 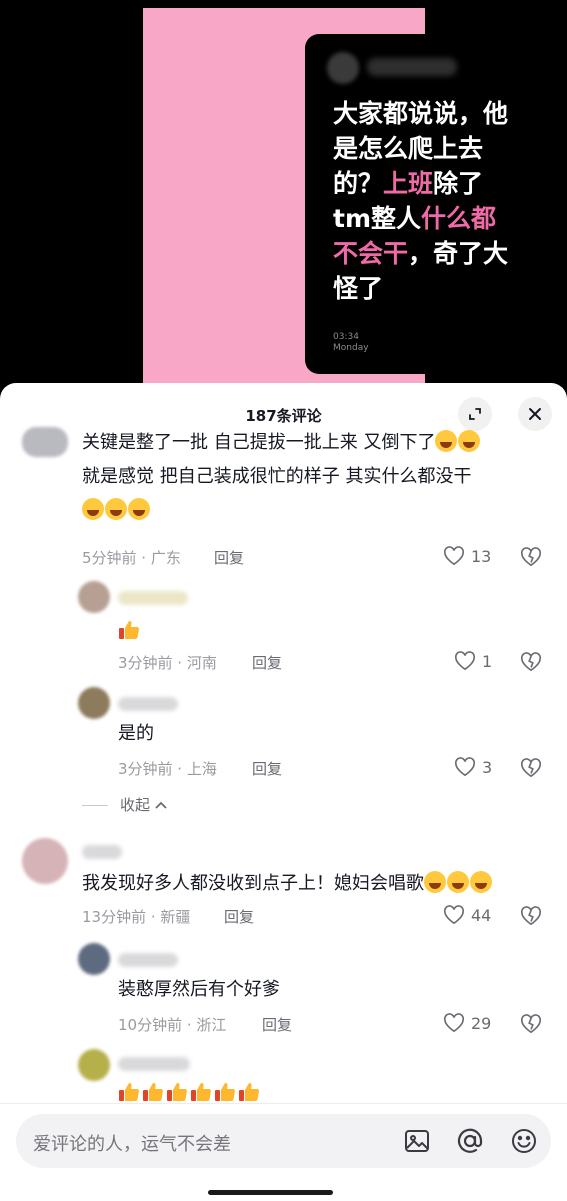 I want to click on like-count: 3, so click(x=487, y=767).